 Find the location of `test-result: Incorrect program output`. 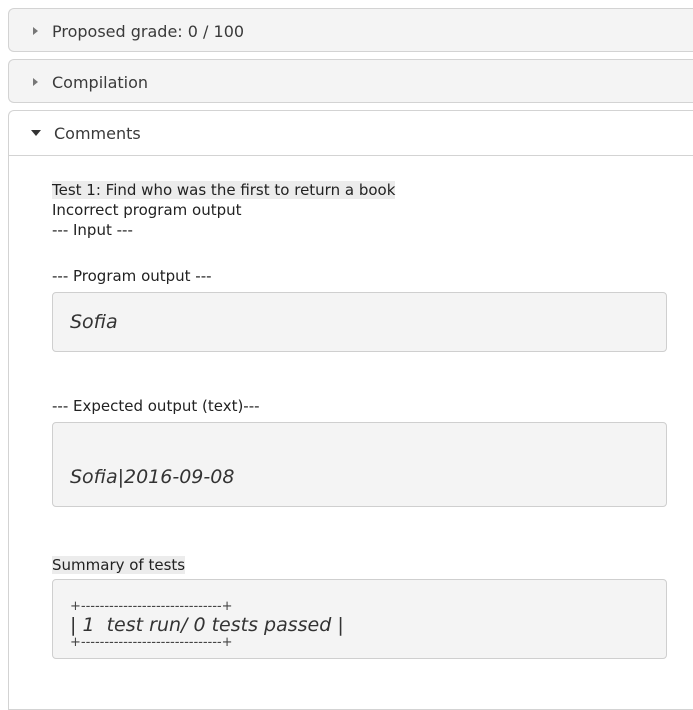

test-result: Incorrect program output is located at coordinates (147, 210).